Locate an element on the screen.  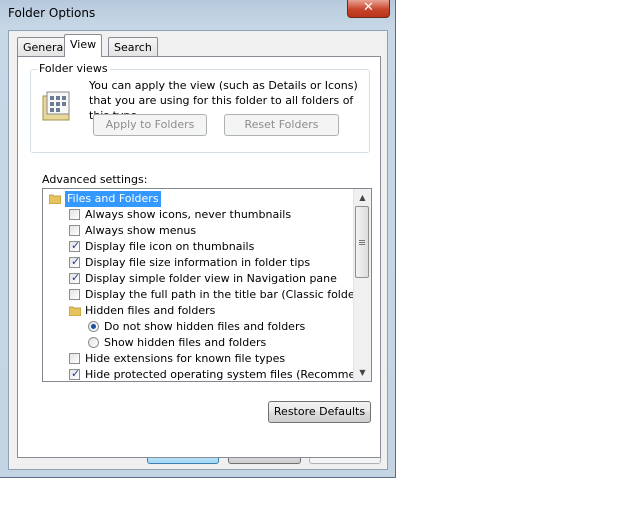
tab-search: Search is located at coordinates (133, 47).